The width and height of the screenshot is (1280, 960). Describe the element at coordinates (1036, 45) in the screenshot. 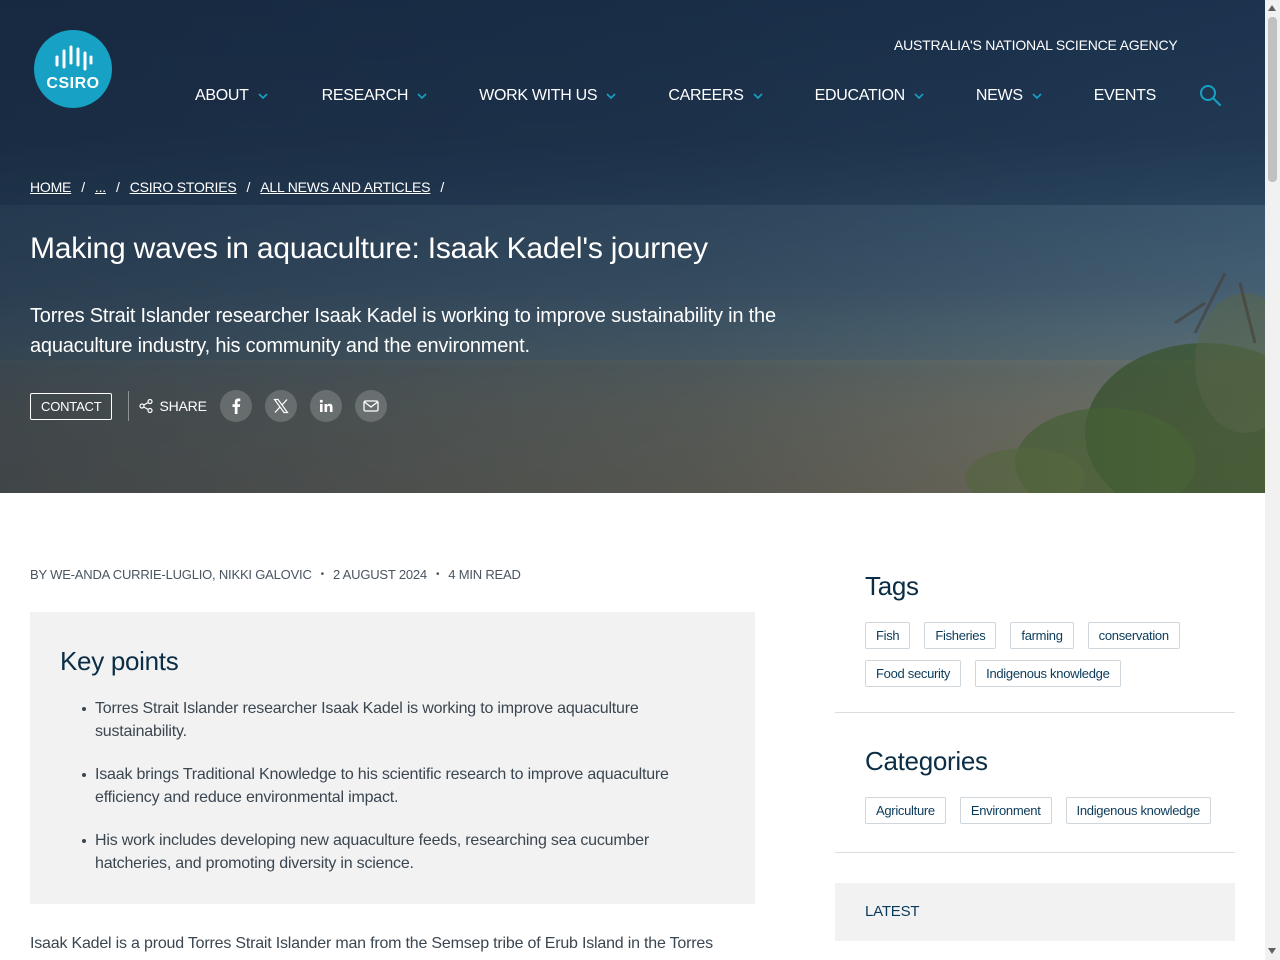

I see `agency-tagline: AUSTRALIA'S NATIONAL SCIENCE AGENCY` at that location.